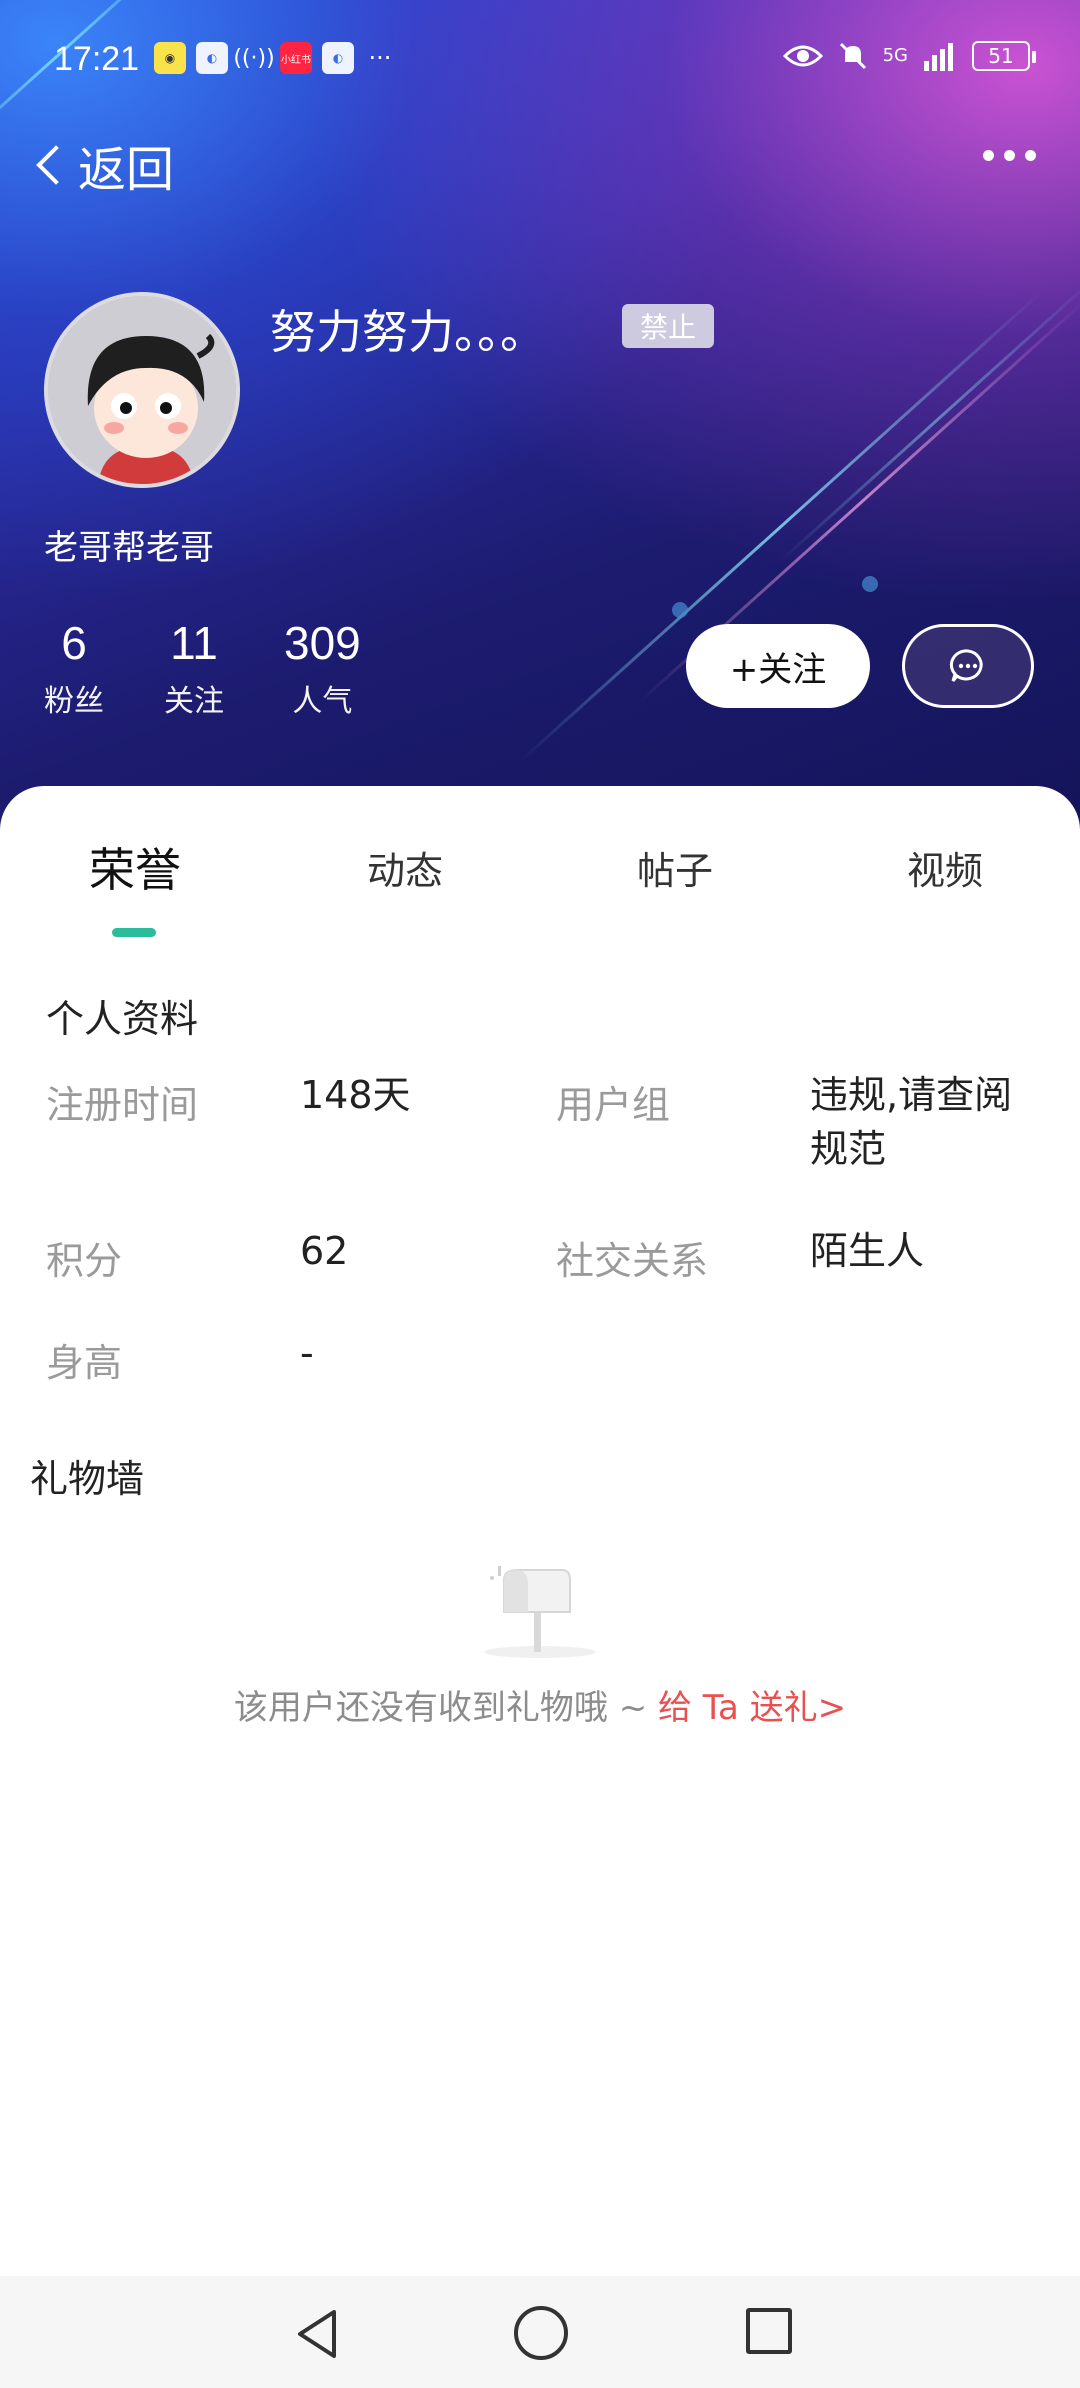 This screenshot has height=2388, width=1080. What do you see at coordinates (895, 55) in the screenshot?
I see `network-type: 5G` at bounding box center [895, 55].